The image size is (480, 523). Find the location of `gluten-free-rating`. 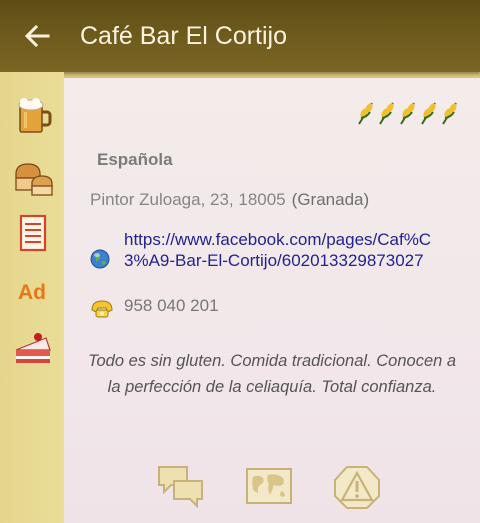

gluten-free-rating is located at coordinates (408, 113).